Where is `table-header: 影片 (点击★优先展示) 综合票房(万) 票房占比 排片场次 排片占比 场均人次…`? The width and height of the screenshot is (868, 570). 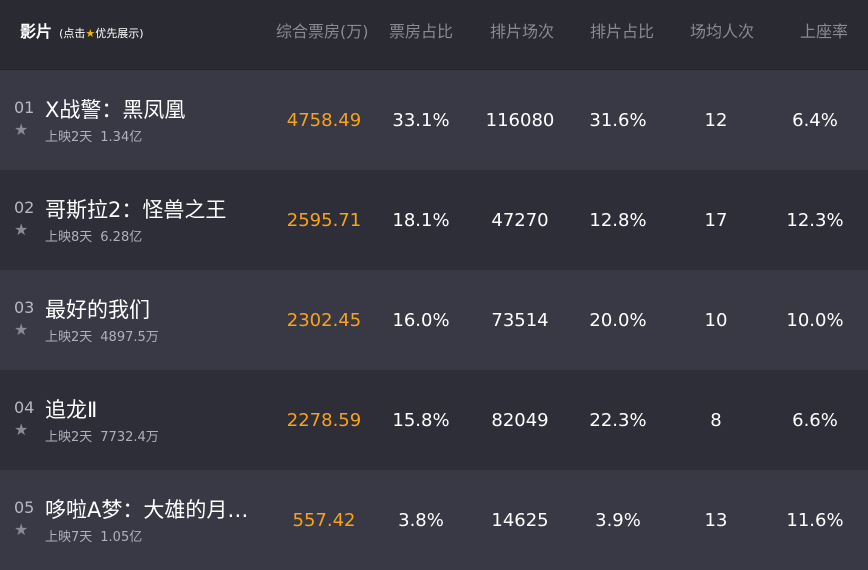 table-header: 影片 (点击★优先展示) 综合票房(万) 票房占比 排片场次 排片占比 场均人次… is located at coordinates (434, 35).